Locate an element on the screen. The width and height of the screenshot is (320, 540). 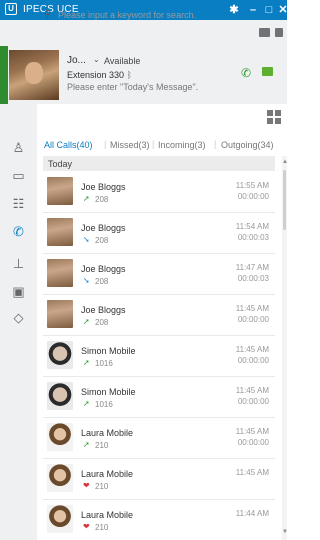
call-row: Laura Mobile ❤ 210 11:45 AM is located at coordinates (159, 479).